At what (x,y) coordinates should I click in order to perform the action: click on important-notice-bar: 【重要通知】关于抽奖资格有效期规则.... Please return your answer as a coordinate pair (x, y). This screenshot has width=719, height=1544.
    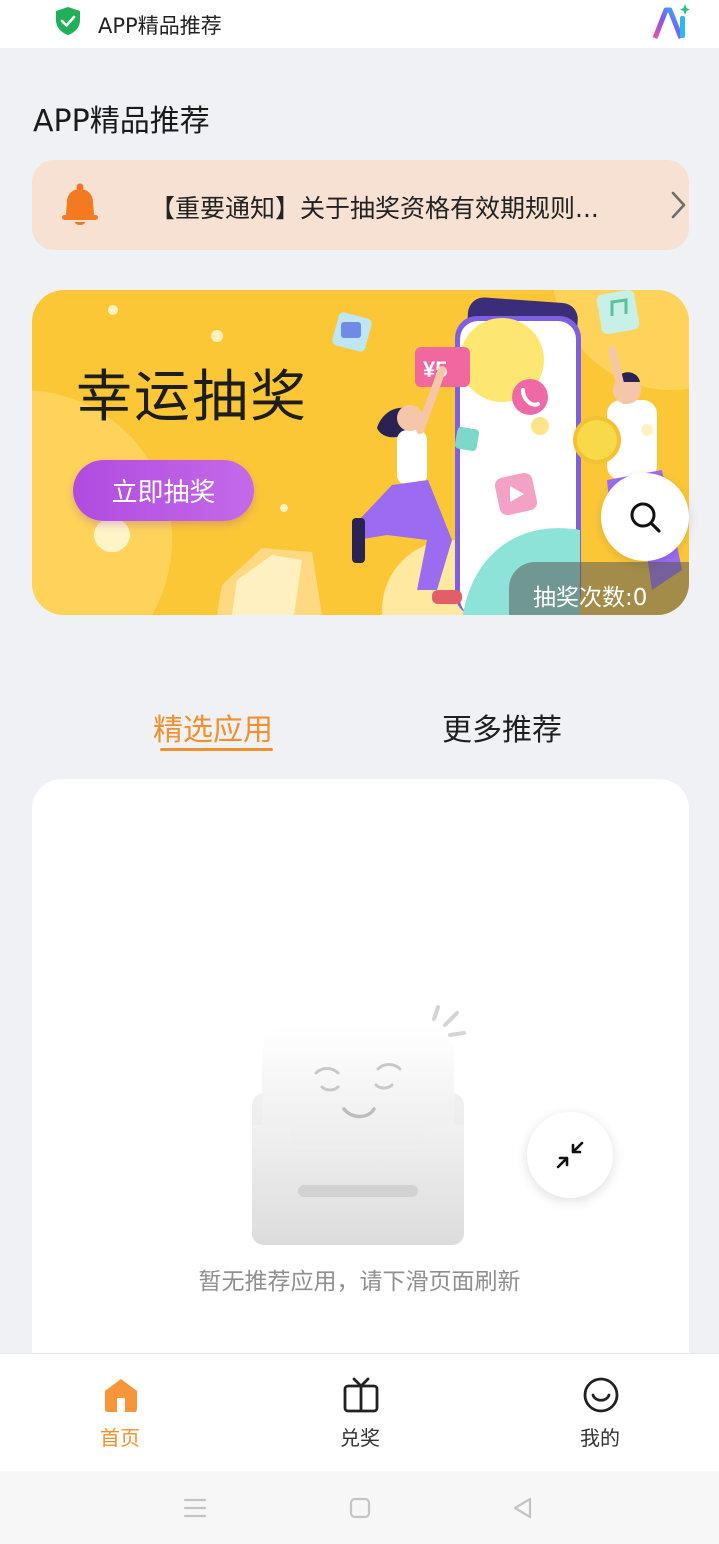
    Looking at the image, I should click on (360, 205).